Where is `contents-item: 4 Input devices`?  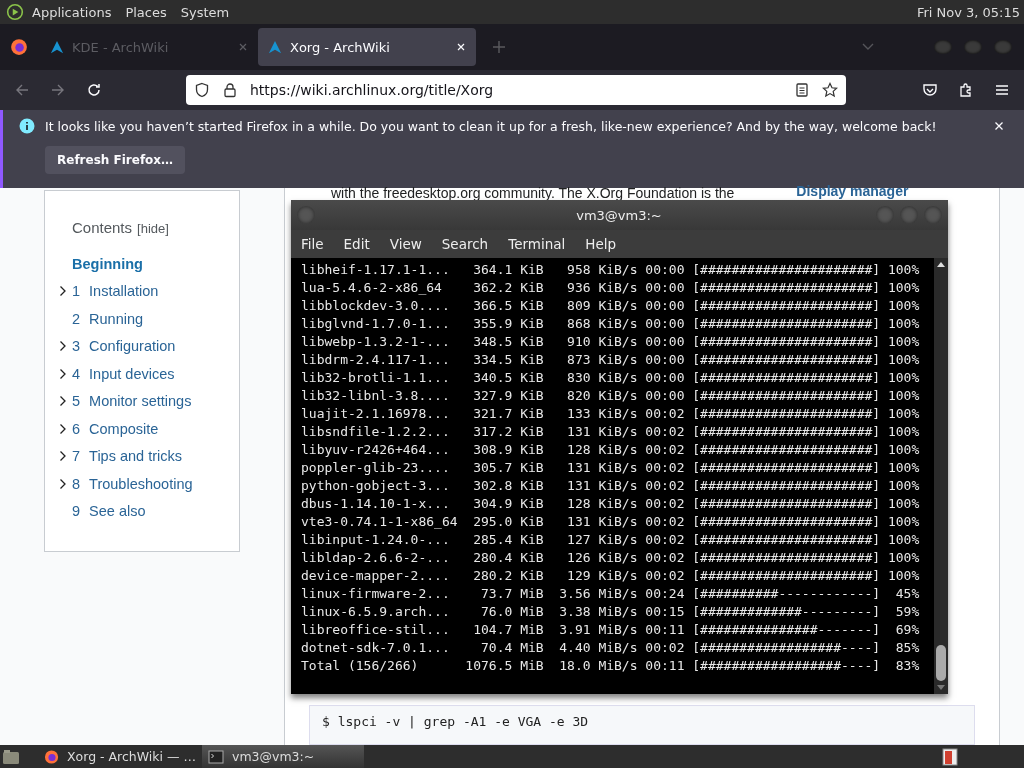
contents-item: 4 Input devices is located at coordinates (149, 374).